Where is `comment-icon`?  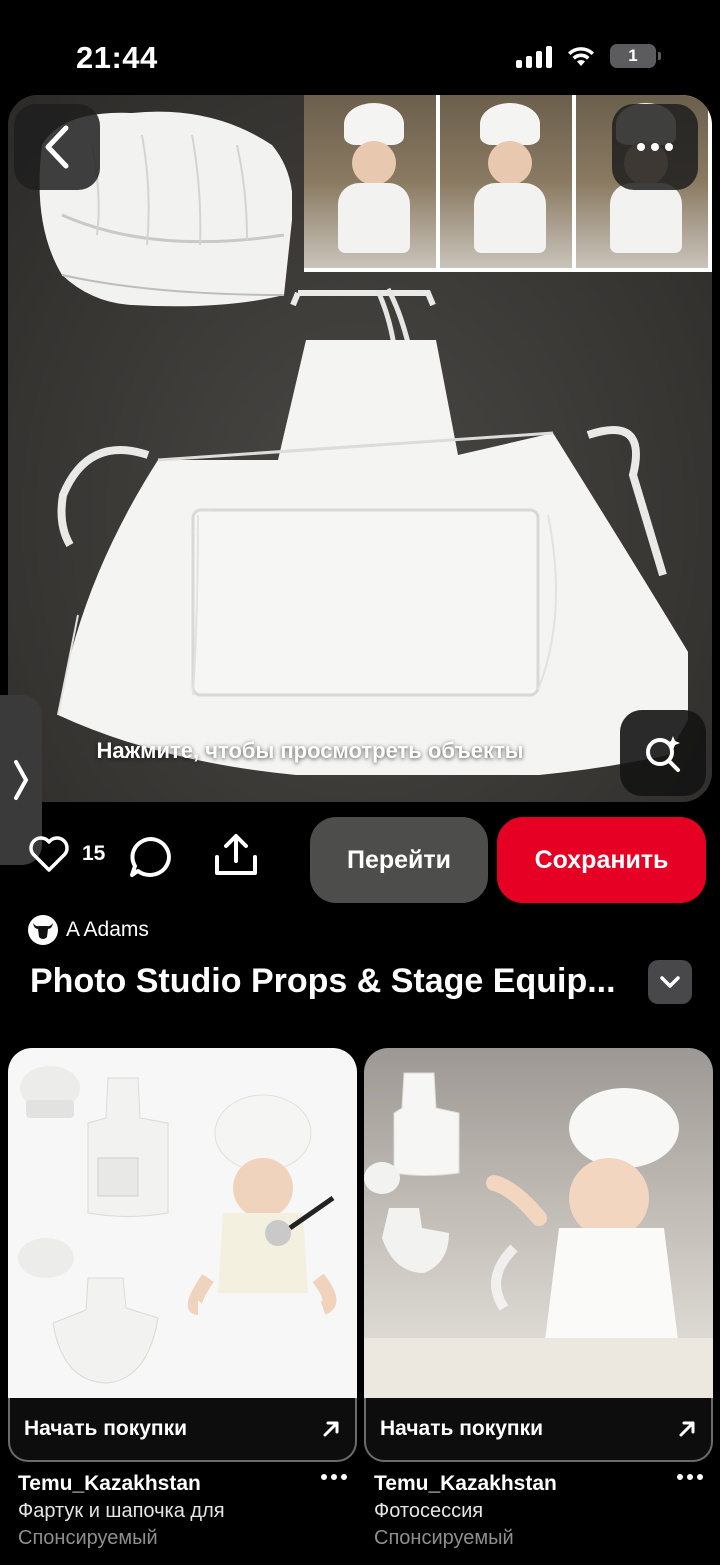
comment-icon is located at coordinates (150, 857).